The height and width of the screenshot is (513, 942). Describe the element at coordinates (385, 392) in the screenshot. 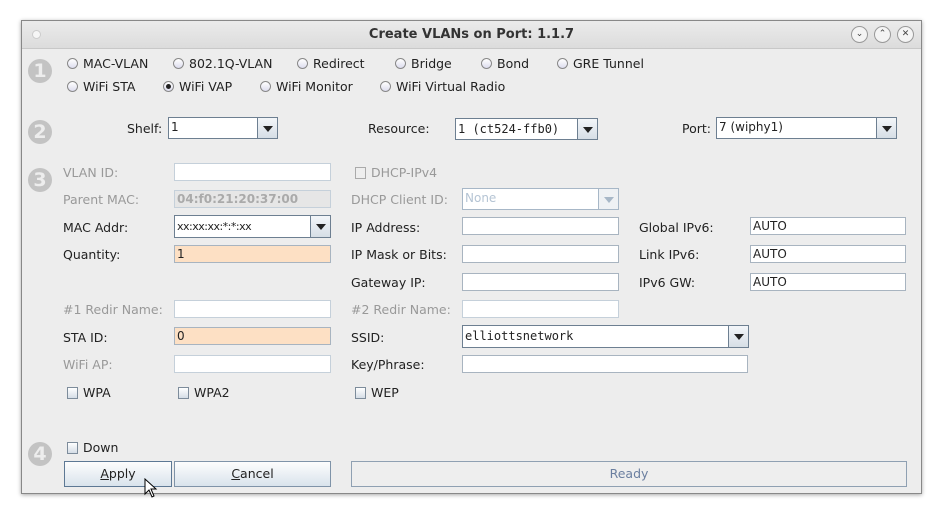

I see `checkbox-label: WEP` at that location.